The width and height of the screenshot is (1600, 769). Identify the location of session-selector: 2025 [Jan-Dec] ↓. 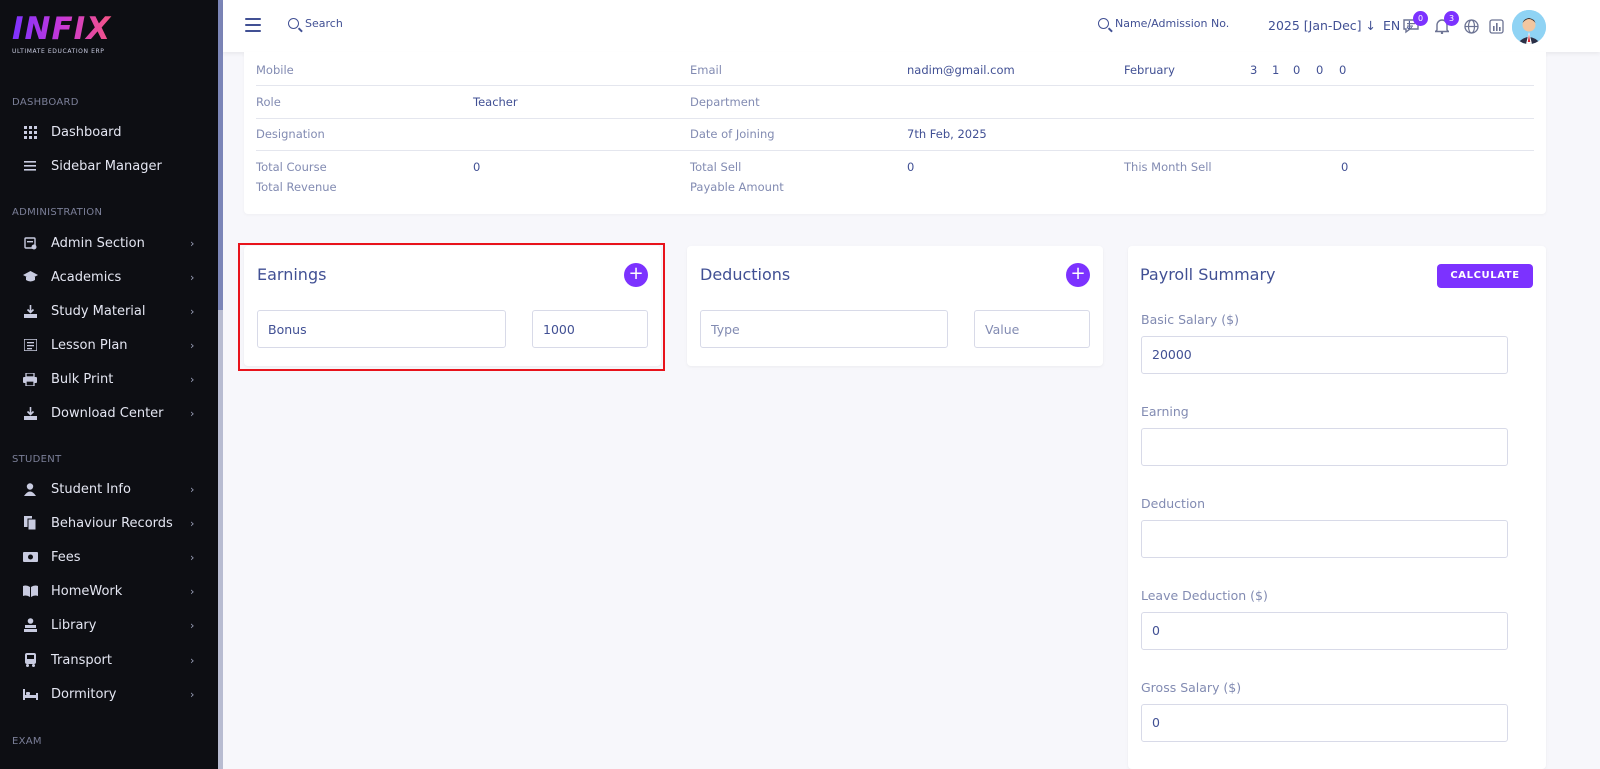
(1322, 25).